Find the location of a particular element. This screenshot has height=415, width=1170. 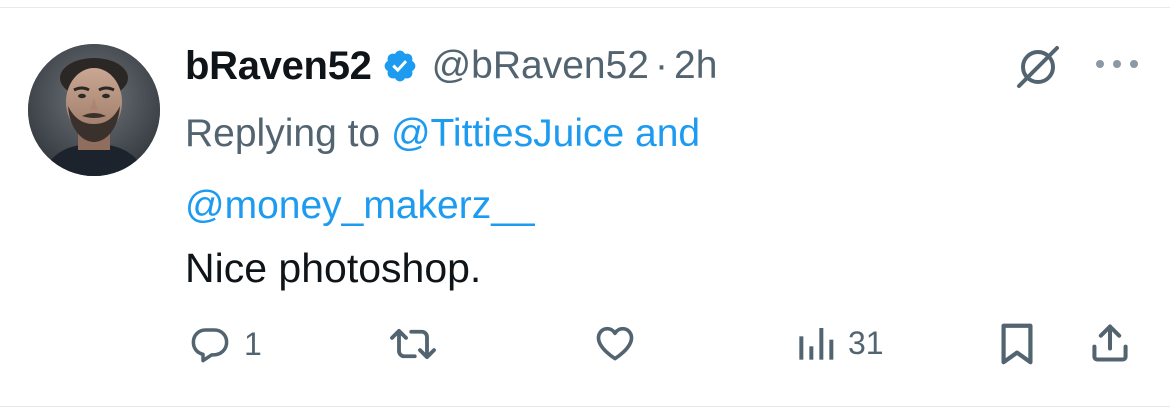

bookmark-icon is located at coordinates (1017, 344).